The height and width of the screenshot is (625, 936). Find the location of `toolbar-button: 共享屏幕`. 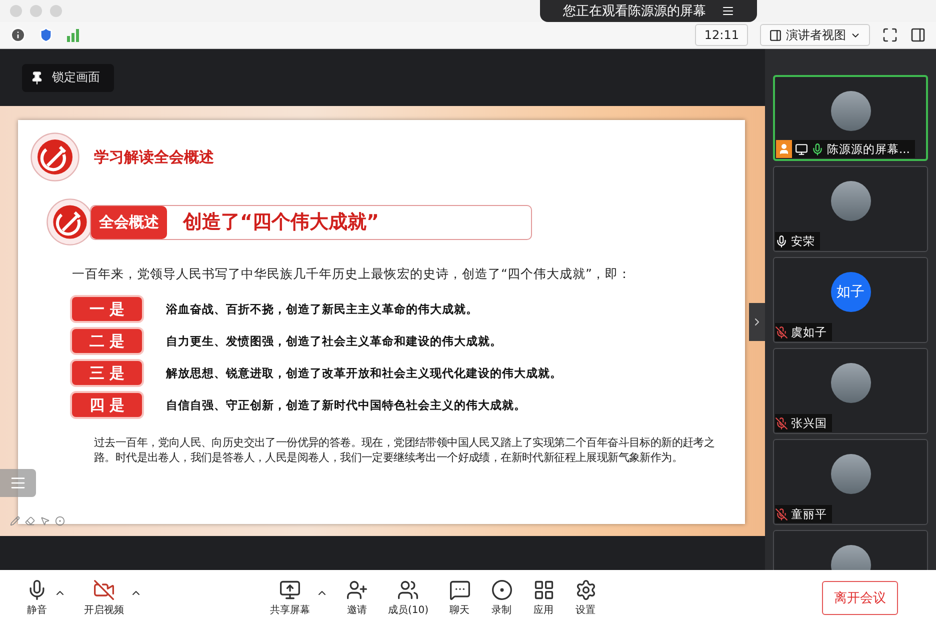

toolbar-button: 共享屏幕 is located at coordinates (290, 597).